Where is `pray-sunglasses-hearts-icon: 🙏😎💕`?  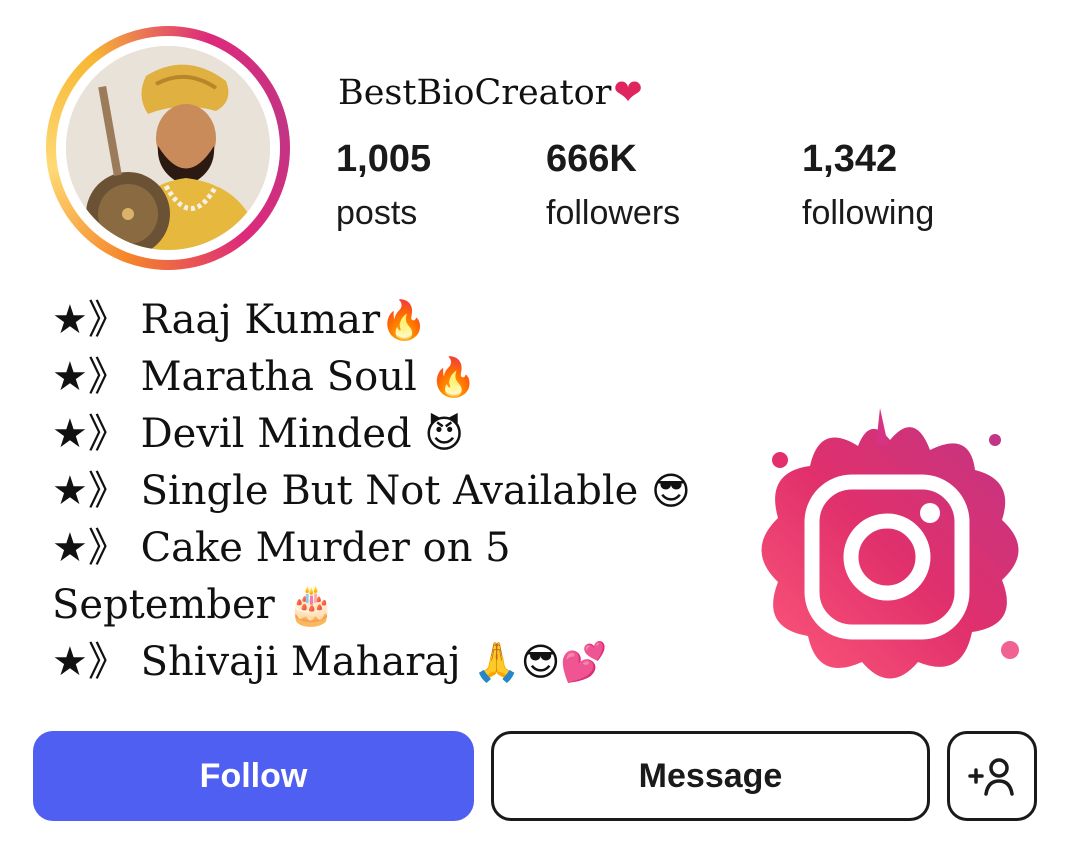 pray-sunglasses-hearts-icon: 🙏😎💕 is located at coordinates (540, 662).